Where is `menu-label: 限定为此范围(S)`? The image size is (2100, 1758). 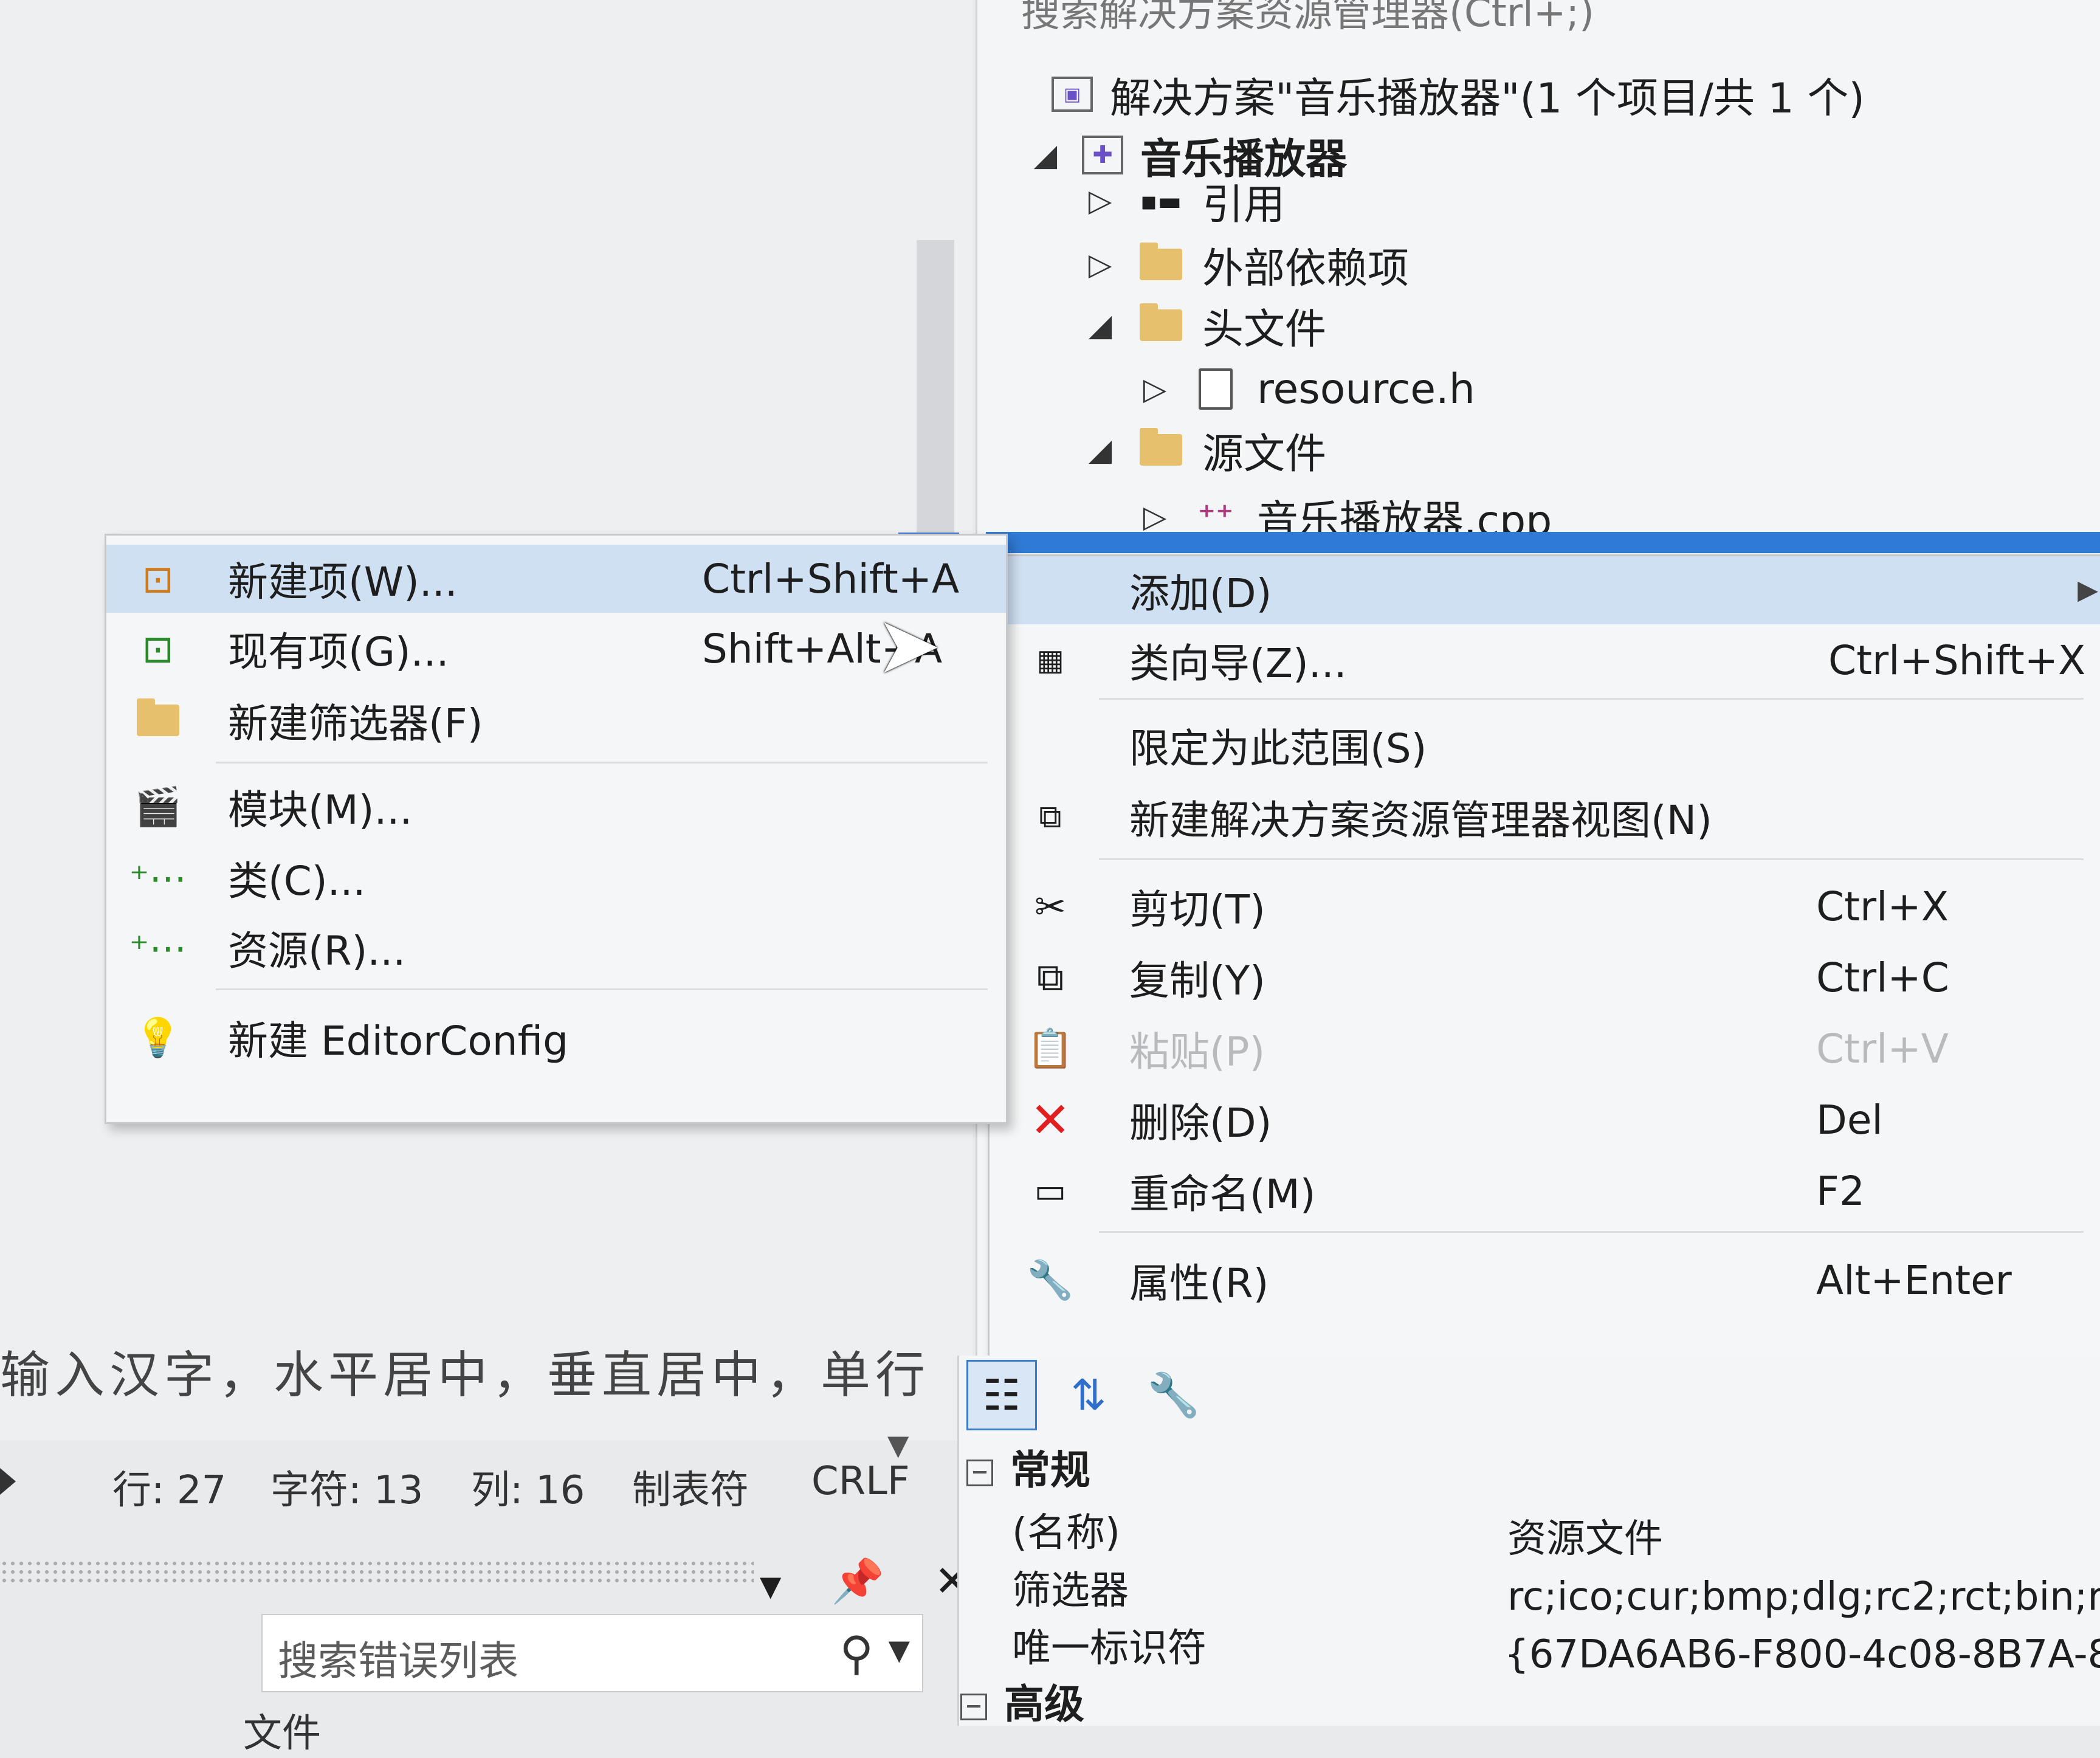
menu-label: 限定为此范围(S) is located at coordinates (1278, 748).